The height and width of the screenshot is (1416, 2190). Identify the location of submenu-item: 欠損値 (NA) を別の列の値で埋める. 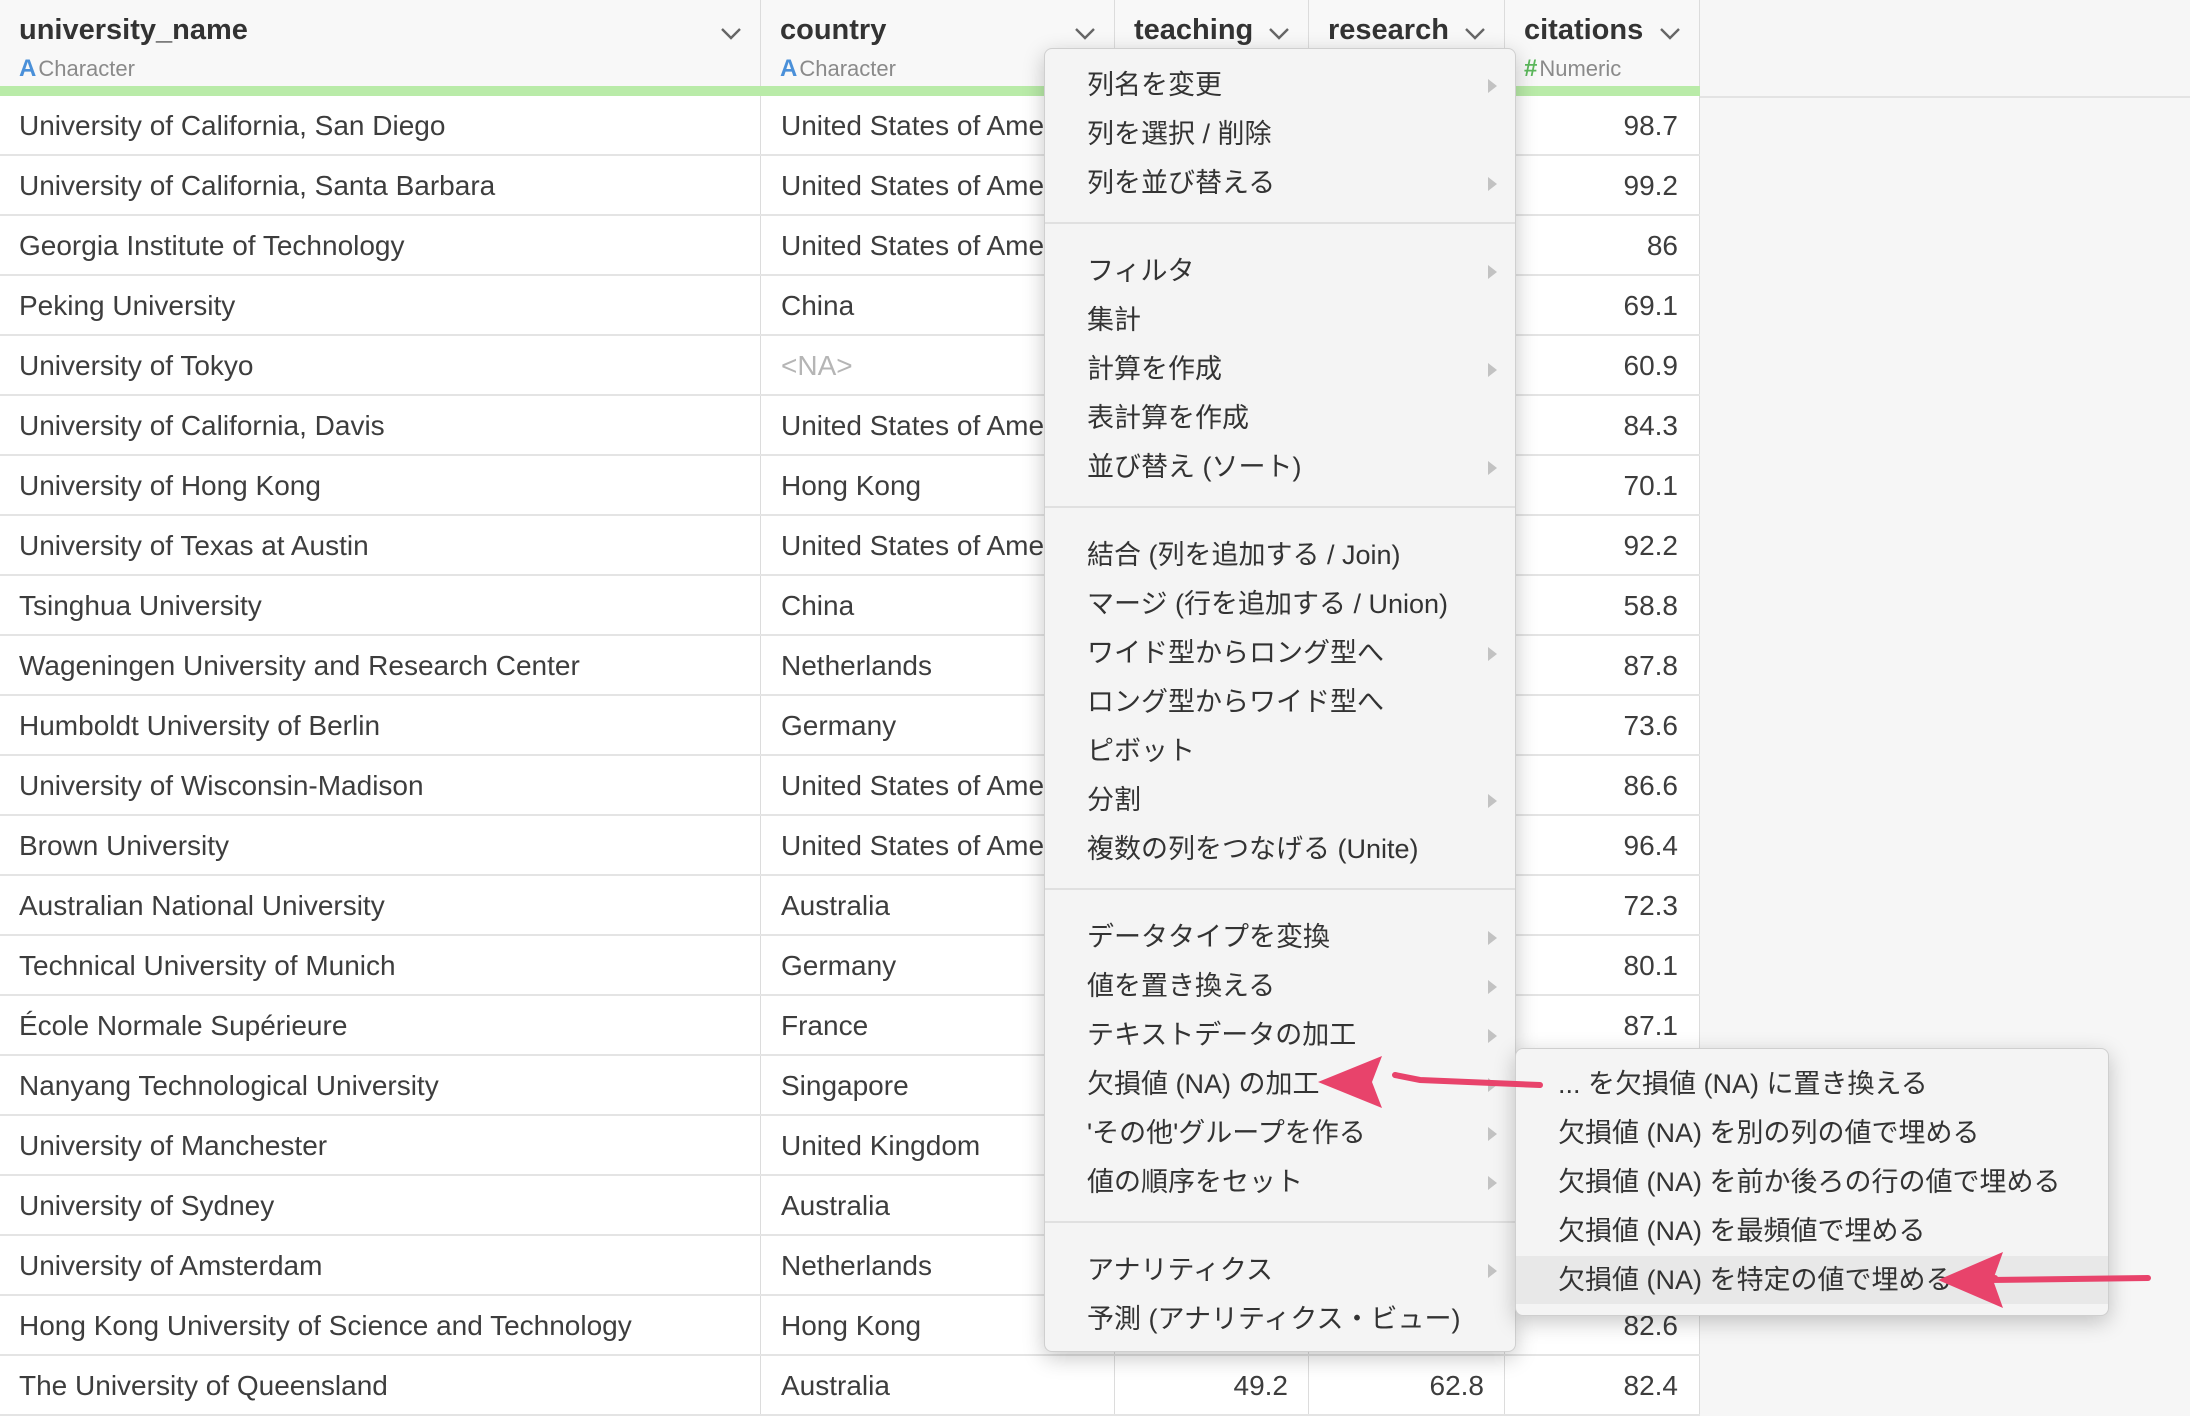
(1812, 1133).